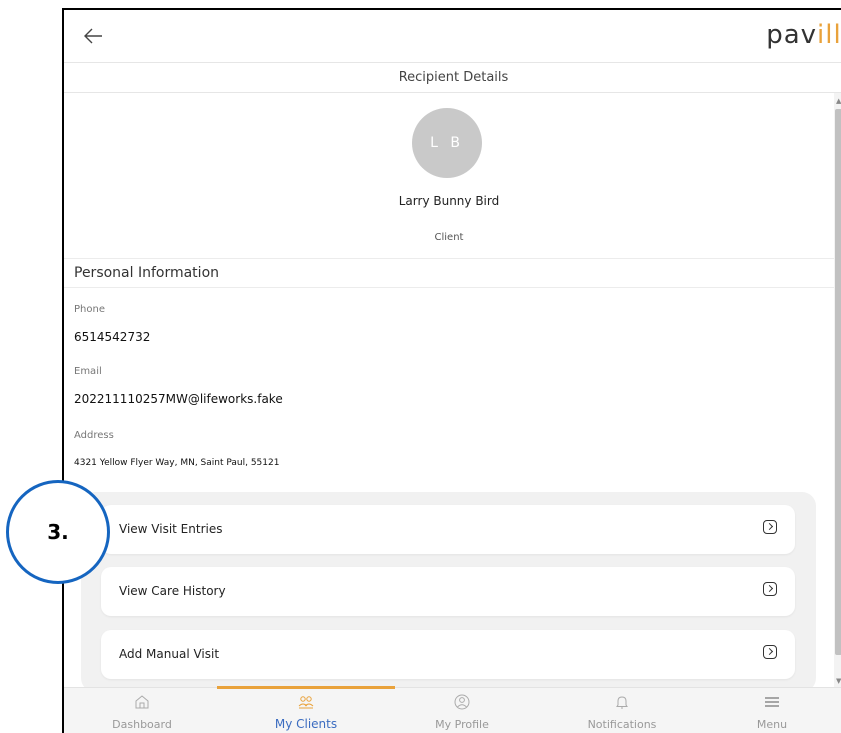 Image resolution: width=841 pixels, height=733 pixels. What do you see at coordinates (58, 532) in the screenshot?
I see `step-callout-badge: 3.` at bounding box center [58, 532].